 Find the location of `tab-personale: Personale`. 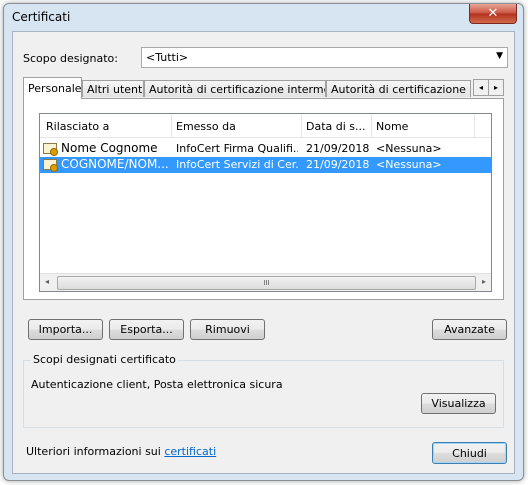

tab-personale: Personale is located at coordinates (52, 88).